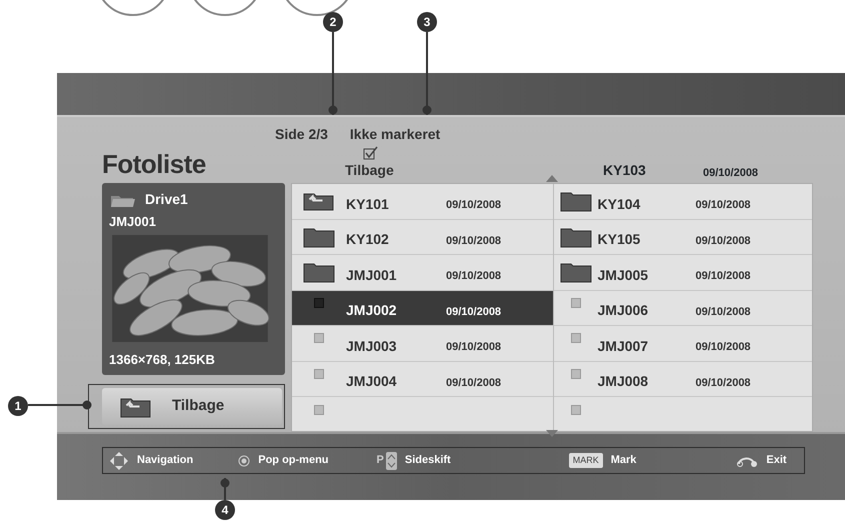 The image size is (845, 521). I want to click on file-name: JMJ007, so click(624, 346).